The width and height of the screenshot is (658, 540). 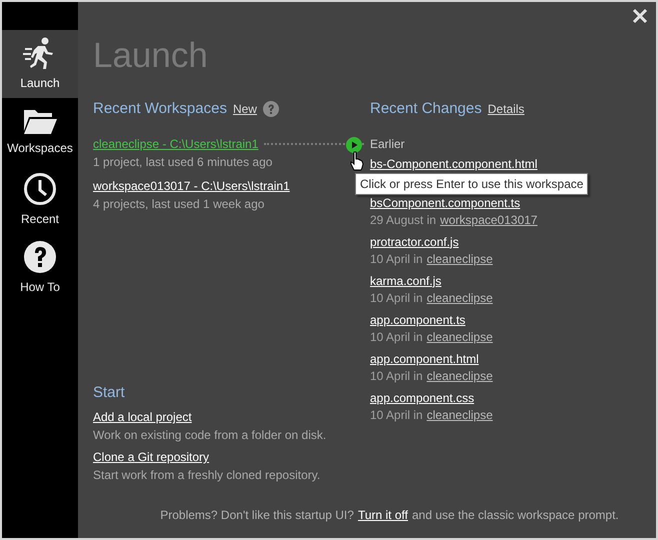 I want to click on new-link: New, so click(x=244, y=109).